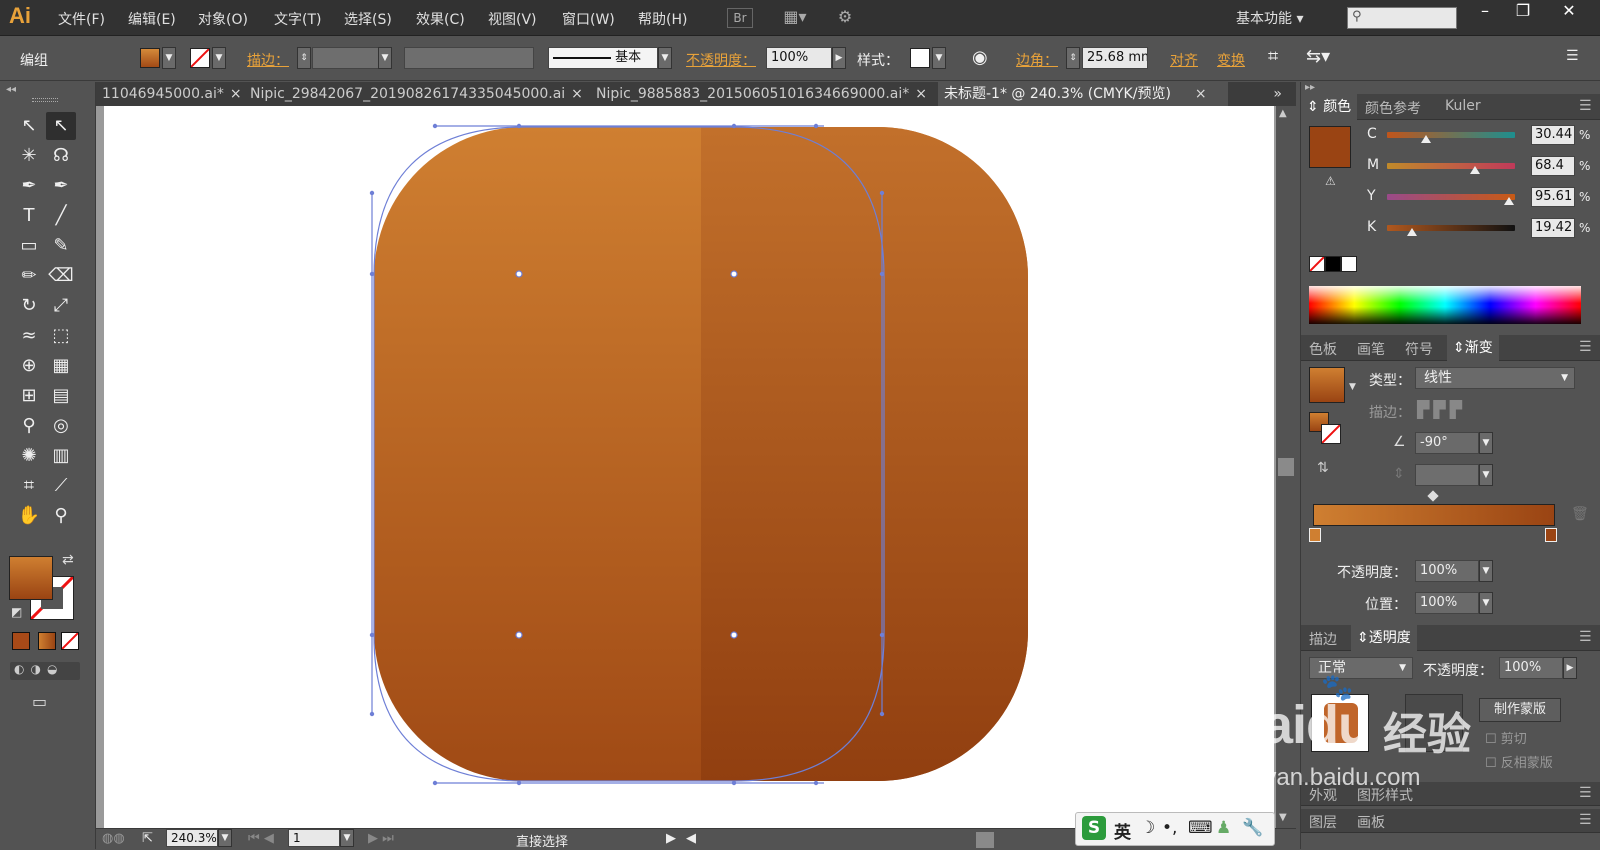 This screenshot has width=1600, height=850. Describe the element at coordinates (1457, 411) in the screenshot. I see `stroke-gradient-options: ▛▛▛` at that location.